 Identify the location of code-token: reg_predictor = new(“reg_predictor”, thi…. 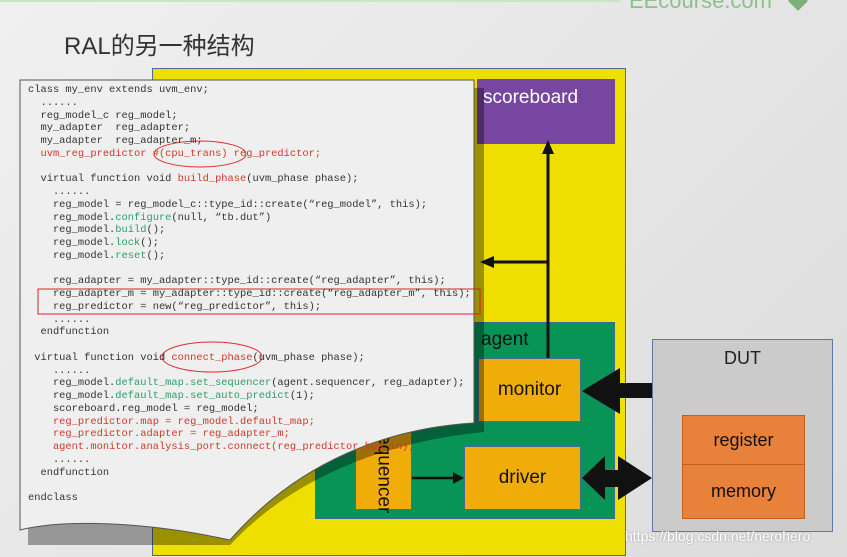
(175, 306).